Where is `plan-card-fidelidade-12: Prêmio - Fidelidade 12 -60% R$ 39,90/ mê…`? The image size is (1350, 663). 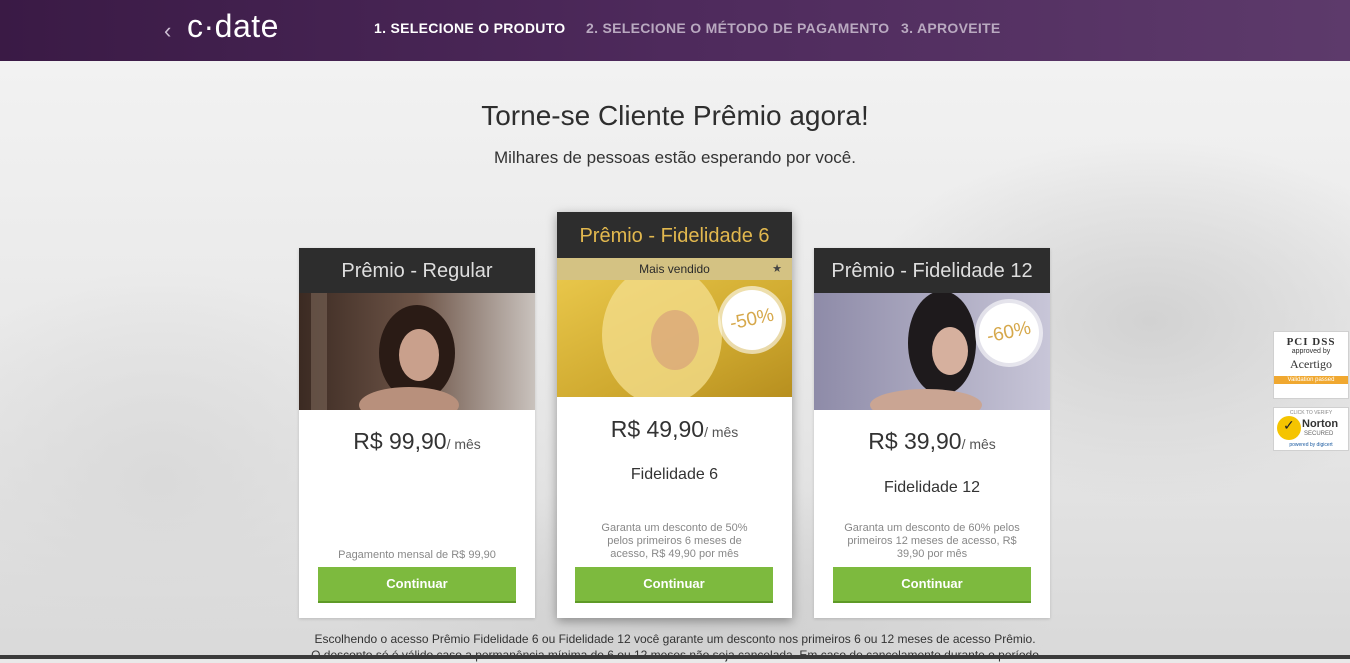
plan-card-fidelidade-12: Prêmio - Fidelidade 12 -60% R$ 39,90/ mê… is located at coordinates (932, 433).